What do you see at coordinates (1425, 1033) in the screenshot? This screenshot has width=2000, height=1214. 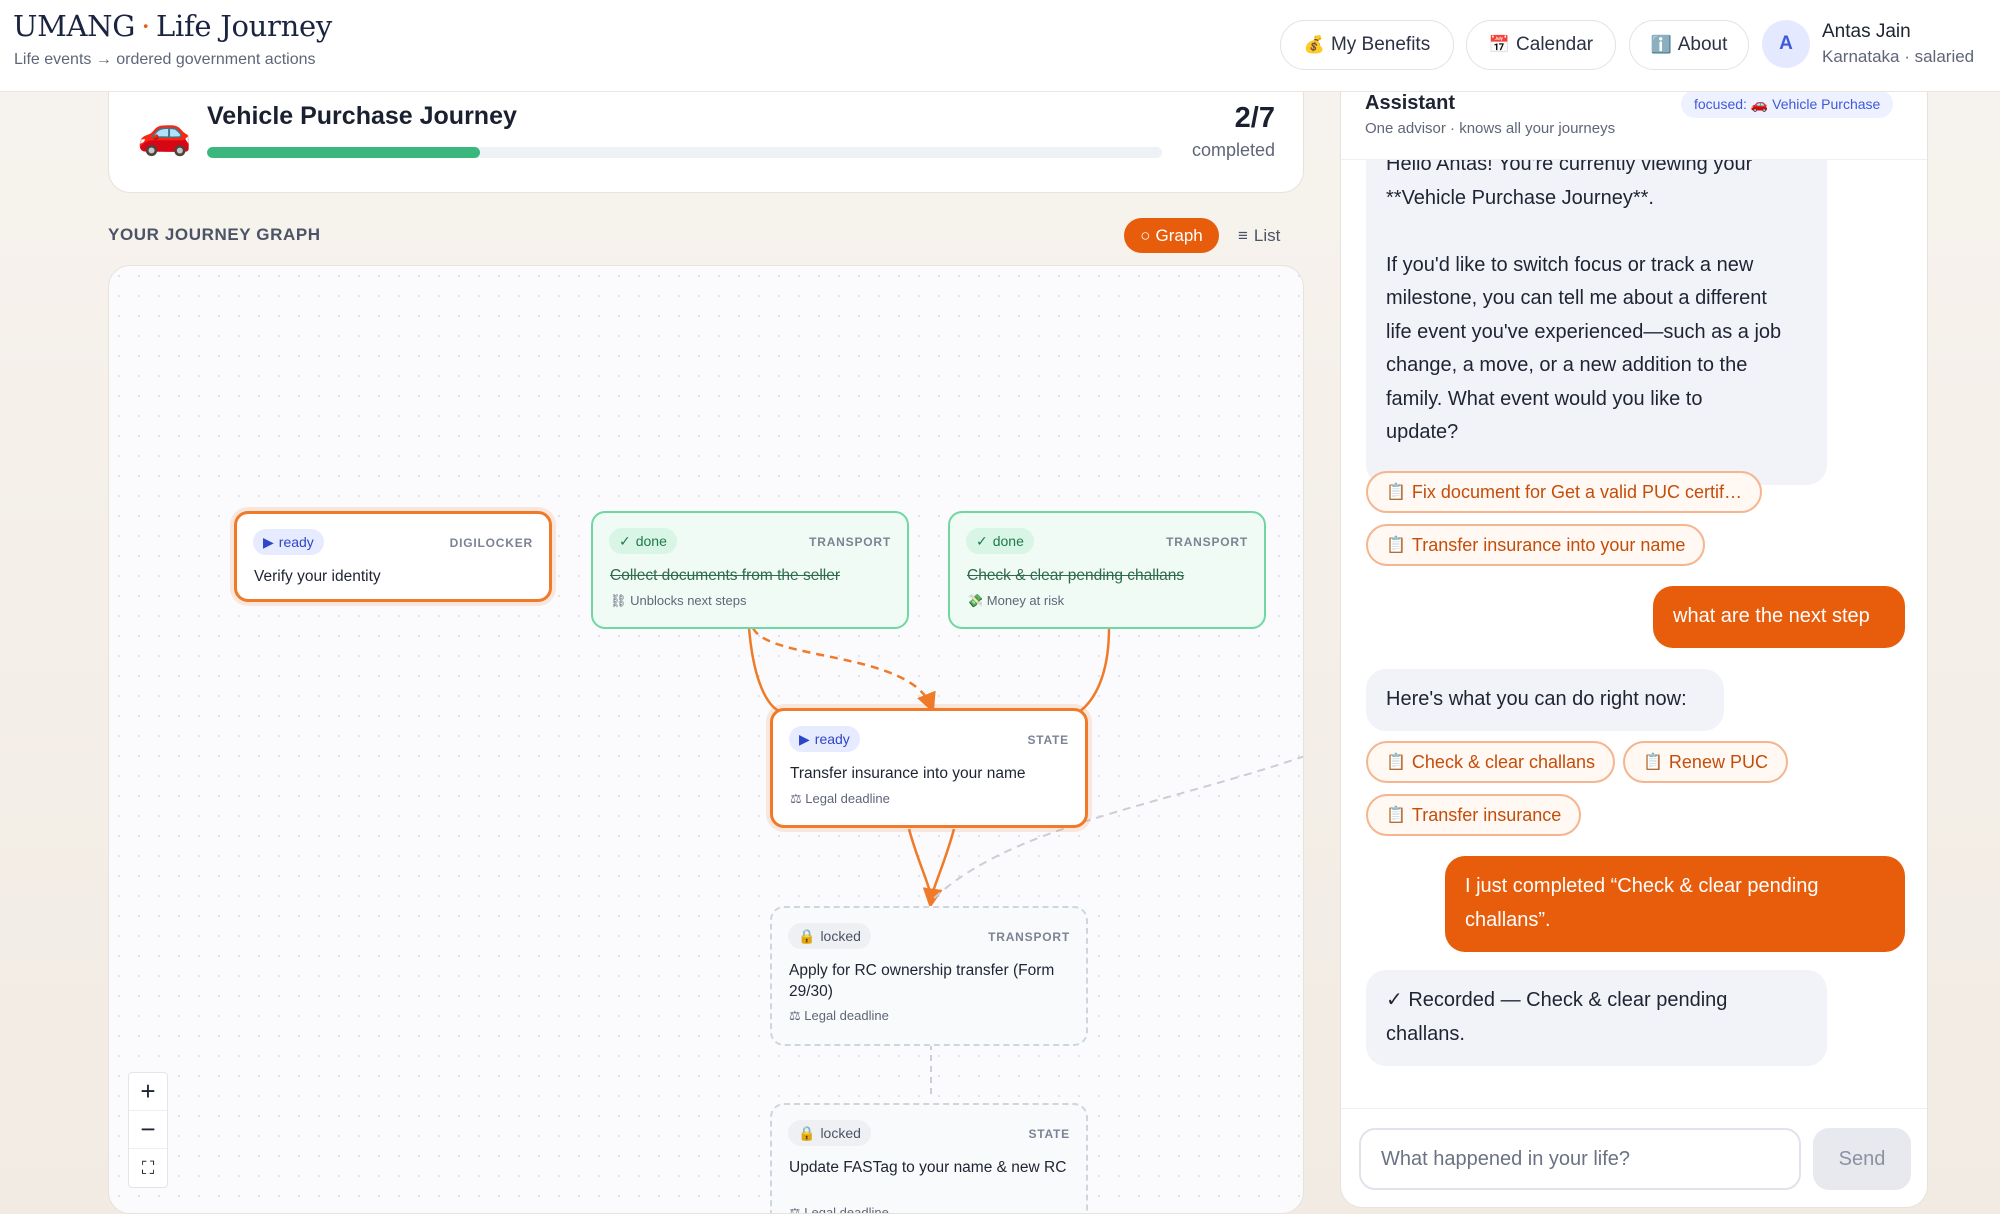 I see `message-line: challans.` at bounding box center [1425, 1033].